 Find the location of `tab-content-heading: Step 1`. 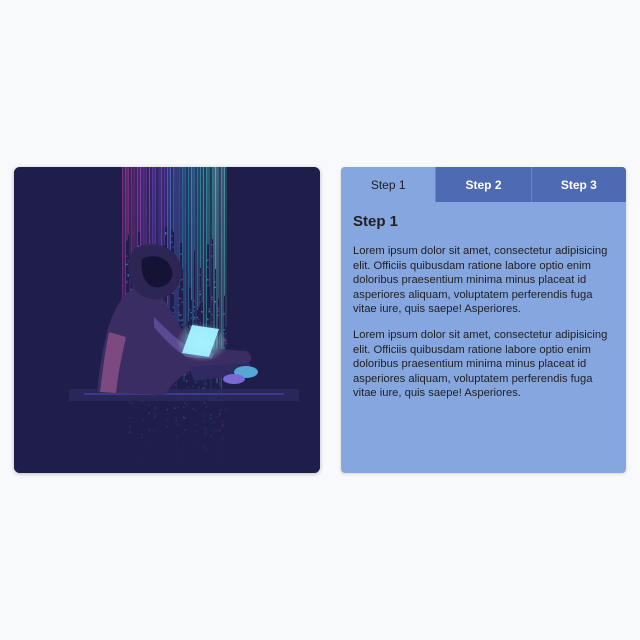

tab-content-heading: Step 1 is located at coordinates (376, 221).